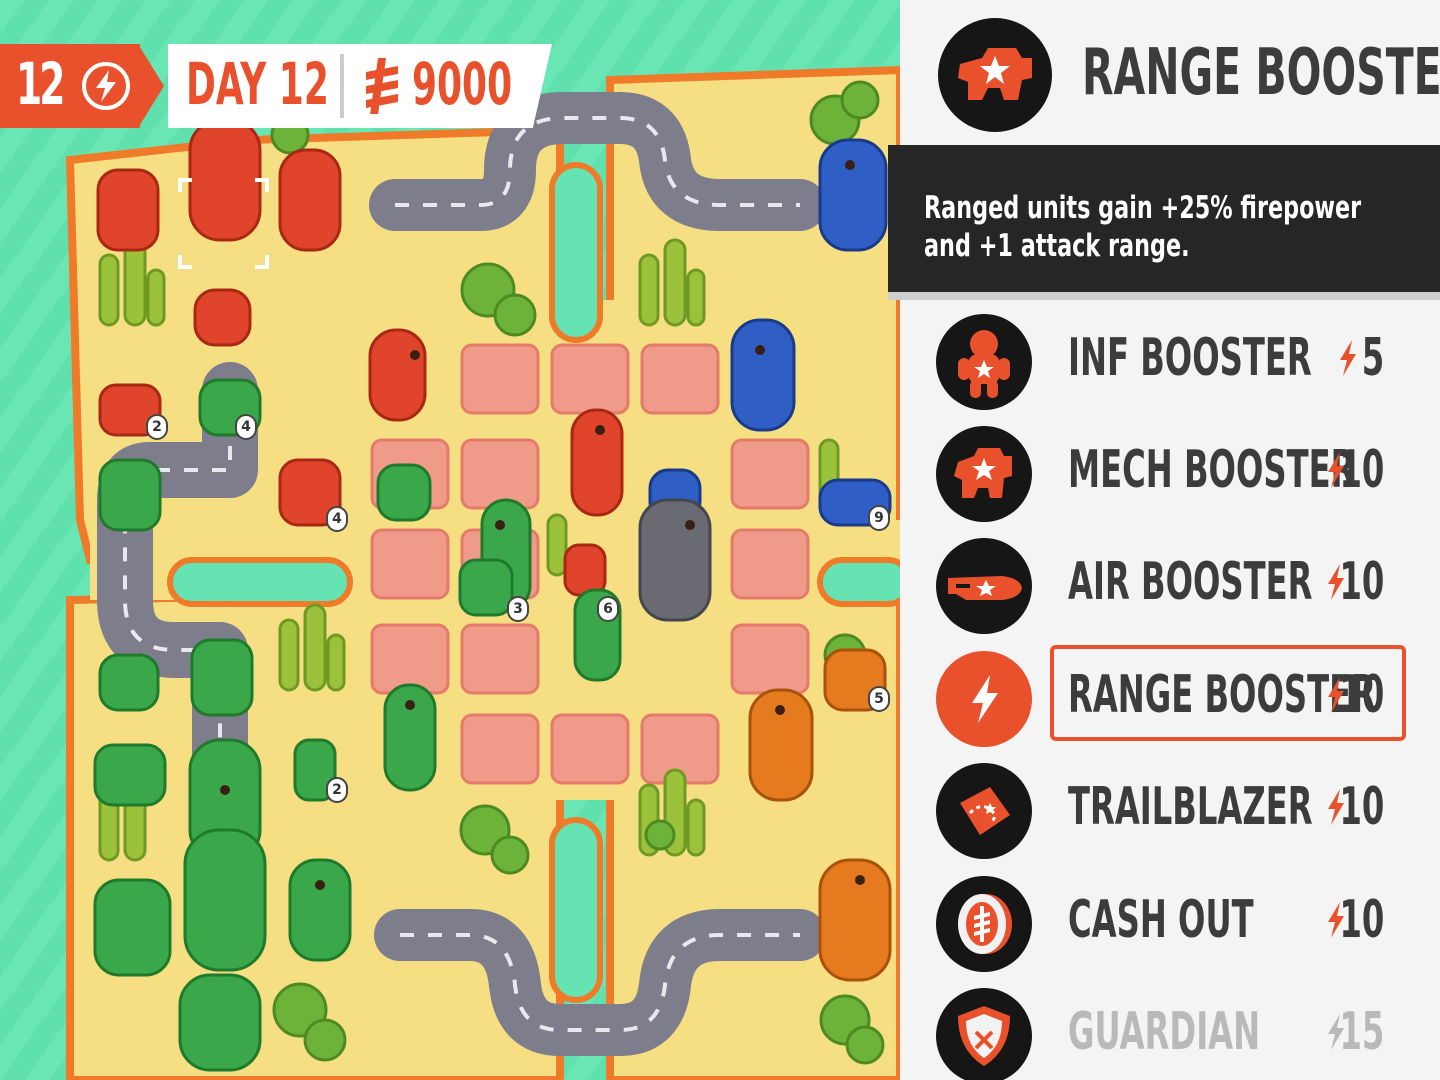 This screenshot has height=1080, width=1440. What do you see at coordinates (1361, 1032) in the screenshot?
I see `booster-cost: 15` at bounding box center [1361, 1032].